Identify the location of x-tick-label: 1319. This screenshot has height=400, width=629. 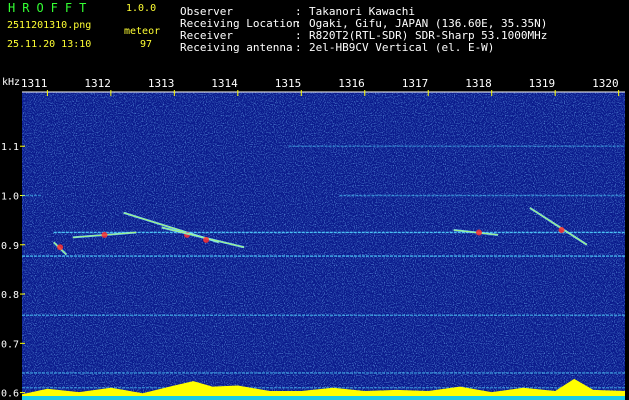
(542, 83).